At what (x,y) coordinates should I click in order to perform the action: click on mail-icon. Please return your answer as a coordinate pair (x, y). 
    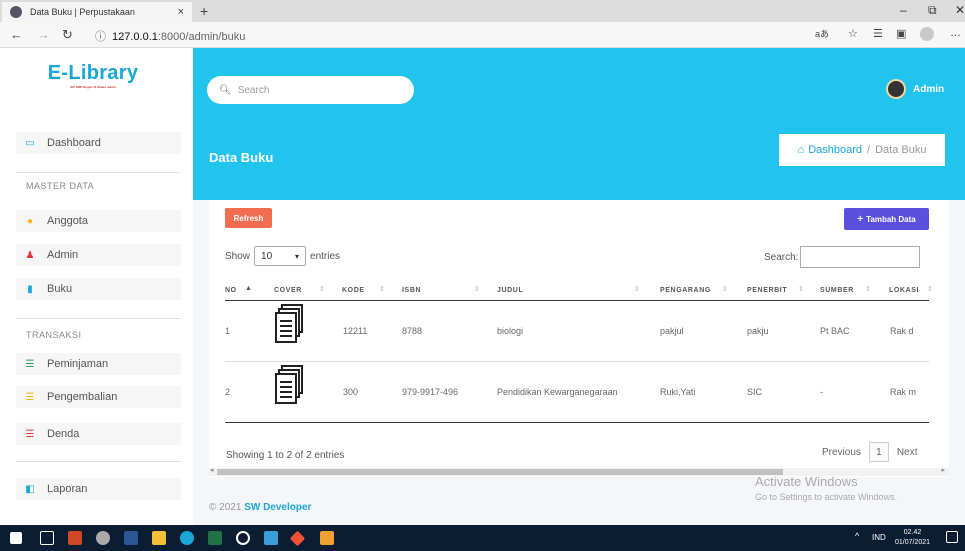
    Looking at the image, I should click on (271, 538).